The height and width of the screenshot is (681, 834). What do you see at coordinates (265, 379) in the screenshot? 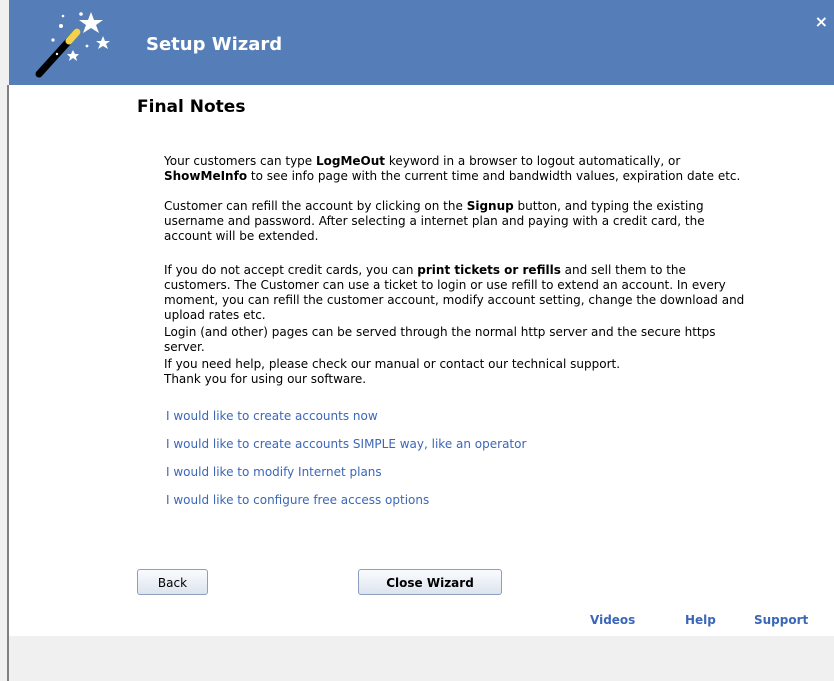
I see `thank-you-line: Thank you for using our software.` at bounding box center [265, 379].